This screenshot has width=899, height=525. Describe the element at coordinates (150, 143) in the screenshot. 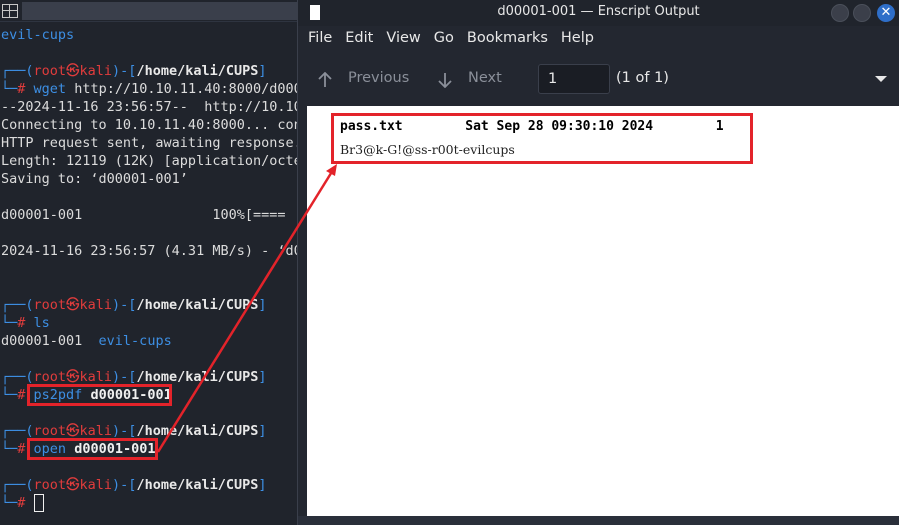

I see `output-line: HTTP request sent, awaiting response.` at that location.